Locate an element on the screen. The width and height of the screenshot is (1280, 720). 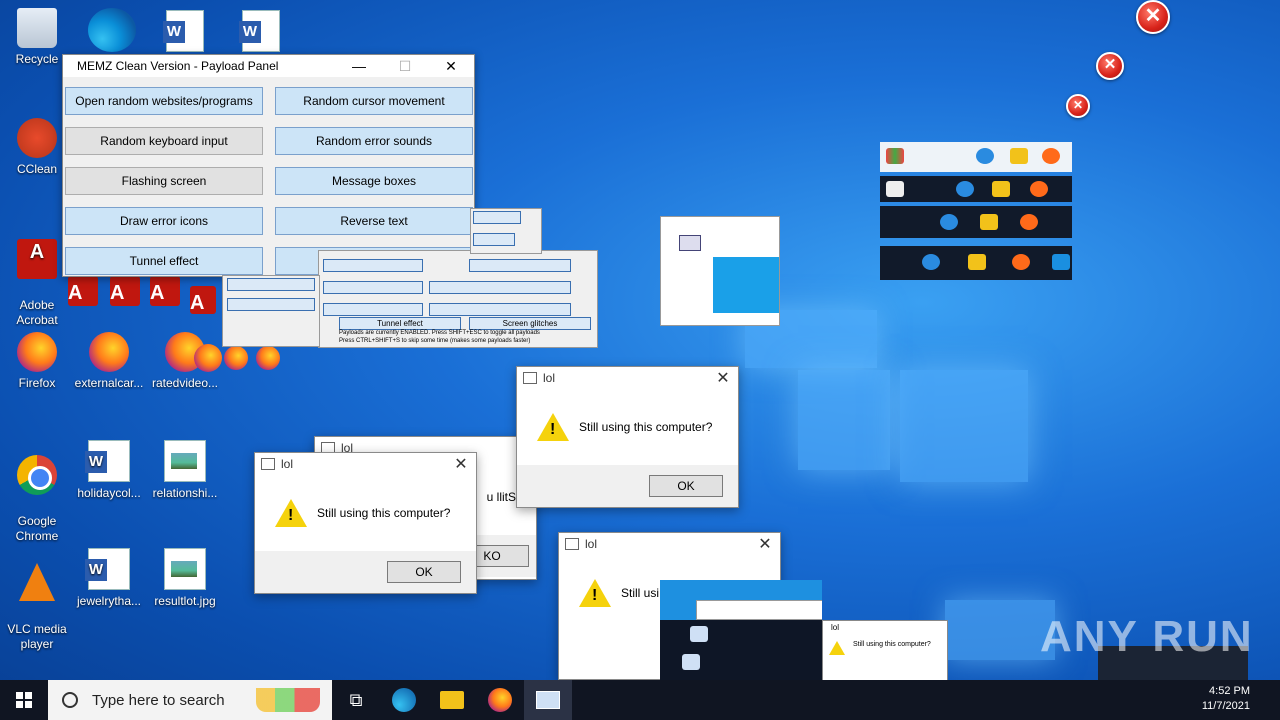
clock-time: 4:52 PM is located at coordinates (1229, 691).